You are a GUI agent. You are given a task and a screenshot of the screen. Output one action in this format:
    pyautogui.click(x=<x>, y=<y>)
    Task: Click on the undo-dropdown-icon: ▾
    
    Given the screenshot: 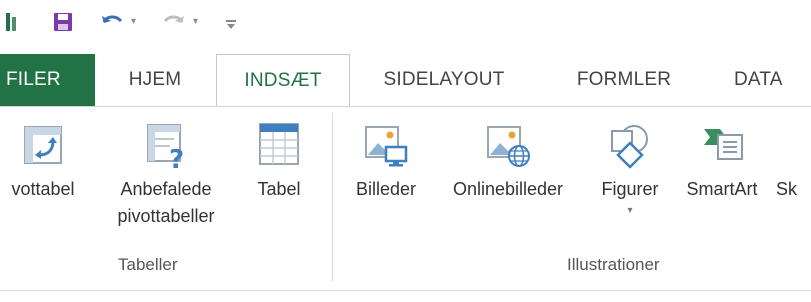 What is the action you would take?
    pyautogui.click(x=133, y=21)
    